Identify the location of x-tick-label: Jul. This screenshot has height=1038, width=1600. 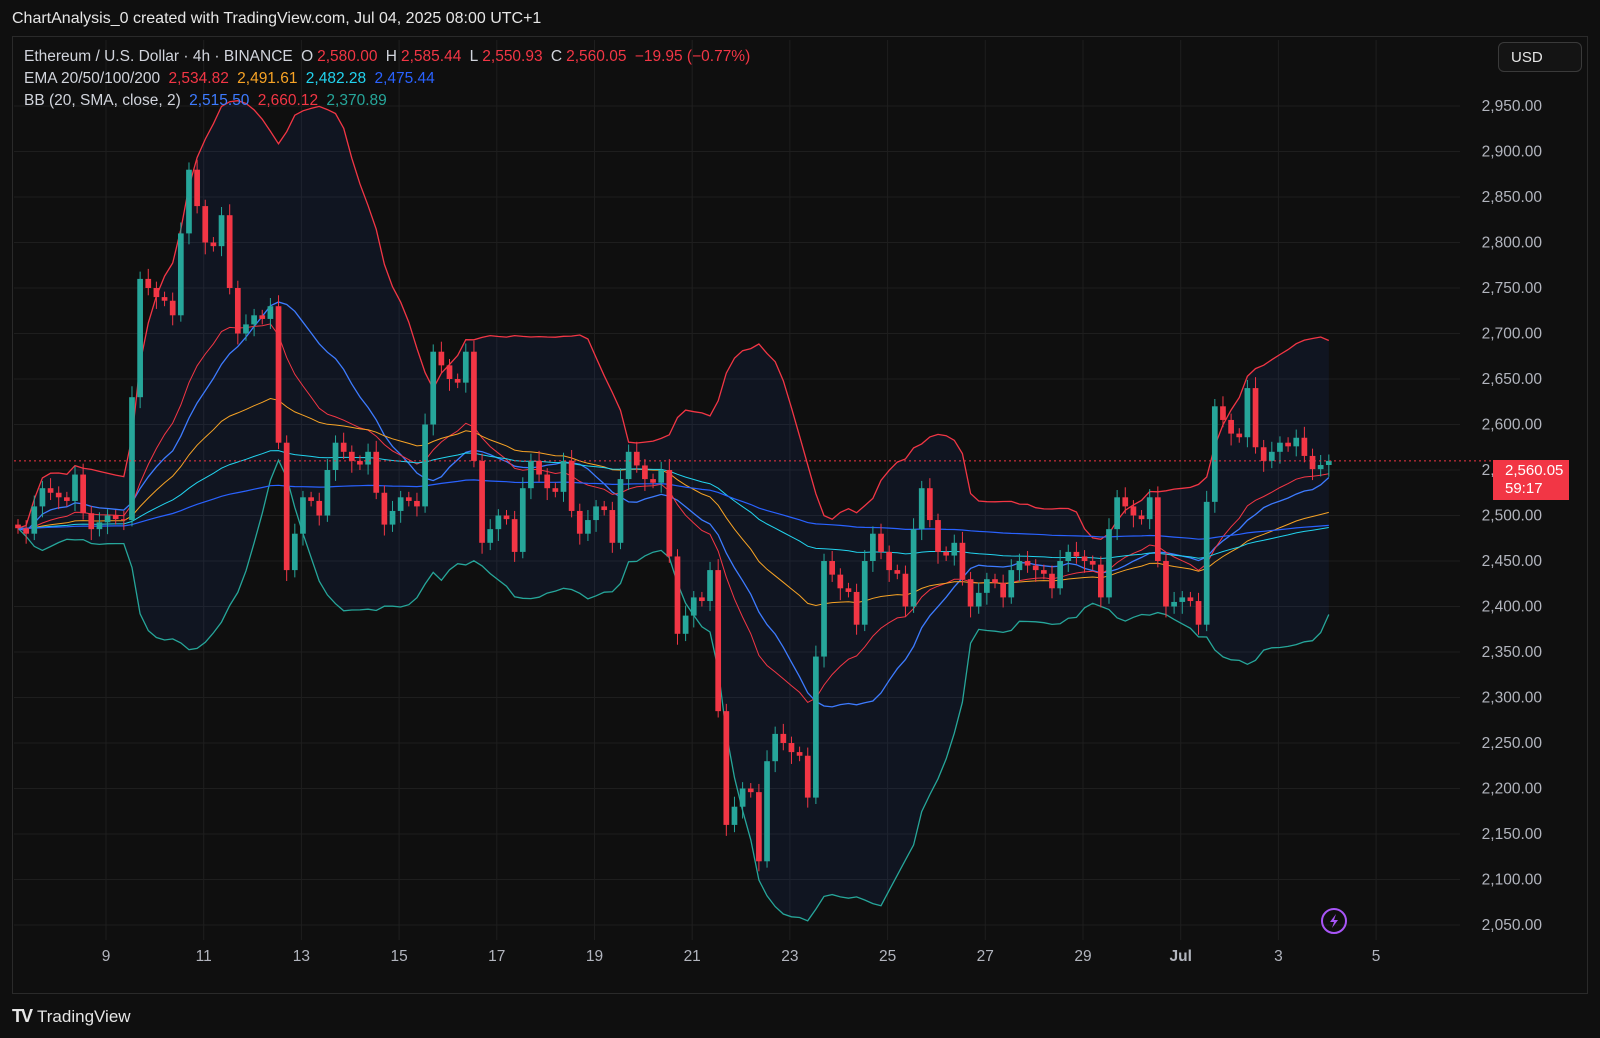
(1180, 956).